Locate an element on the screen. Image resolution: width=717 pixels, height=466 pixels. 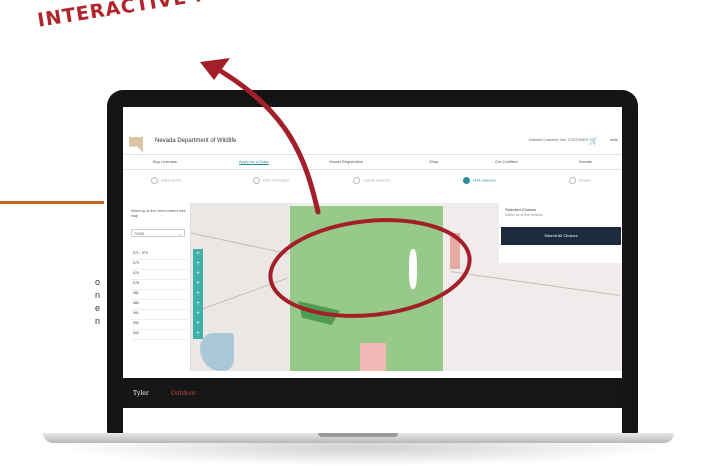
annotation-arrow is located at coordinates (265, 139).